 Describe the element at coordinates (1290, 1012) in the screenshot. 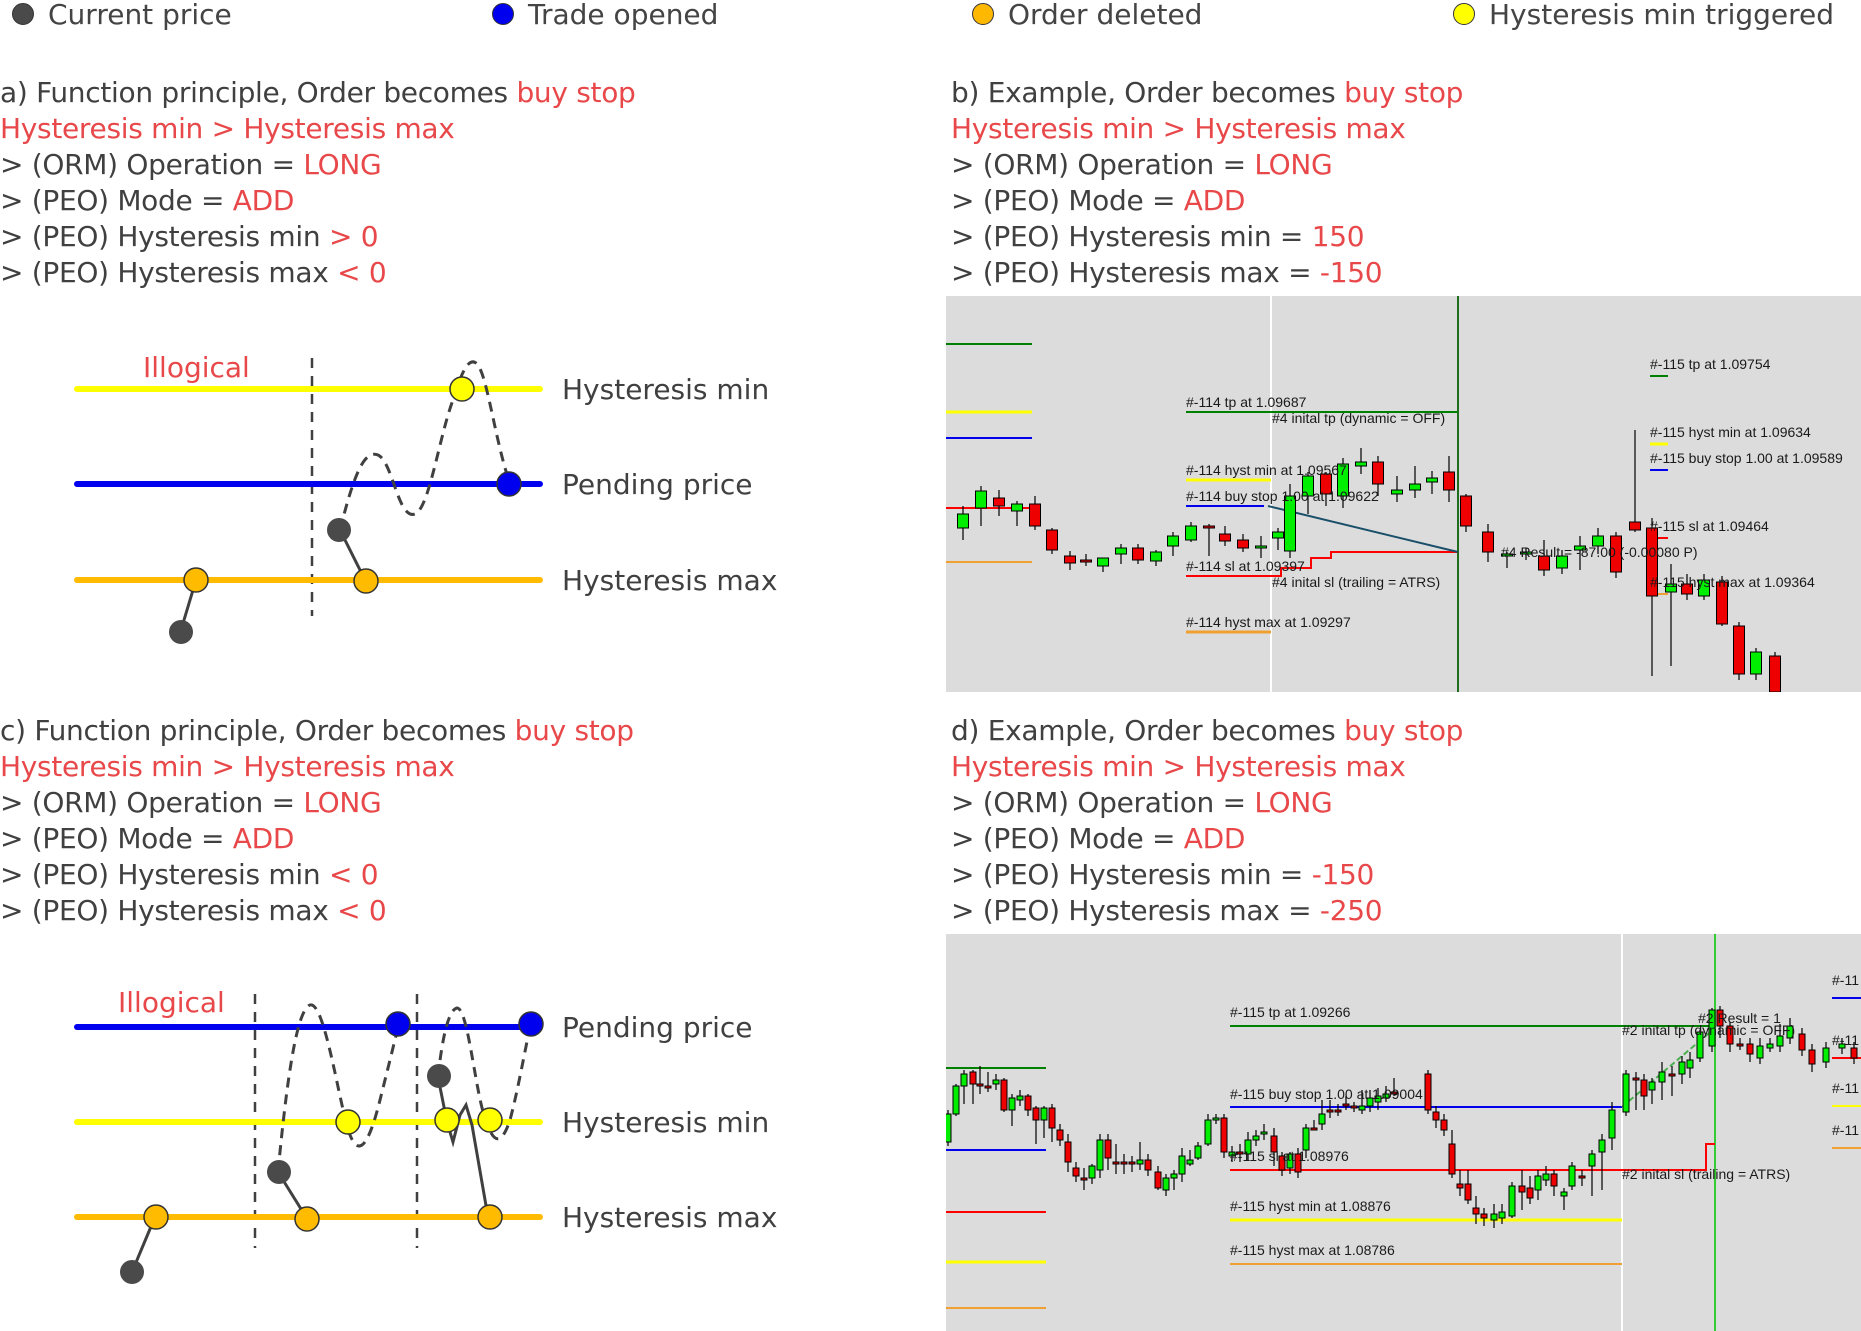

I see `label-tp-115: #-115 tp at 1.09266` at that location.